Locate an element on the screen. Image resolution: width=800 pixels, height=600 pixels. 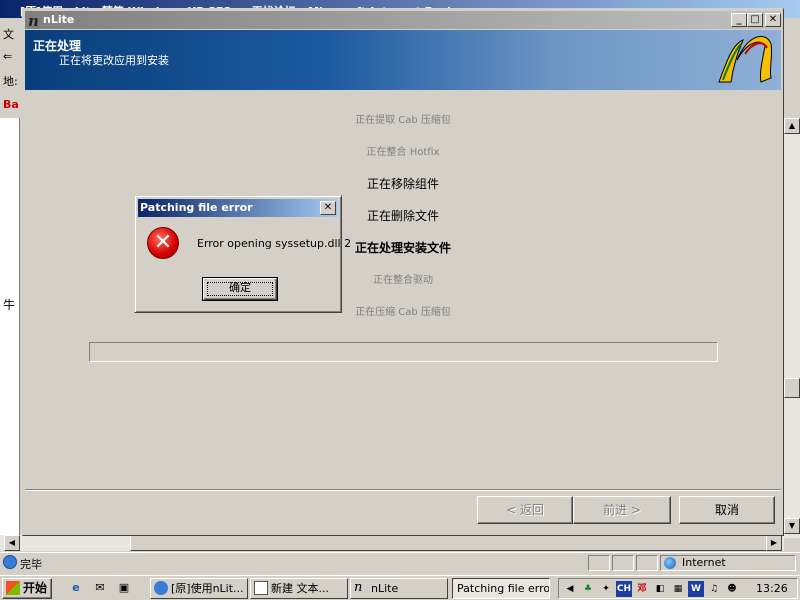
tray-app-icon: ◧ is located at coordinates (660, 589).